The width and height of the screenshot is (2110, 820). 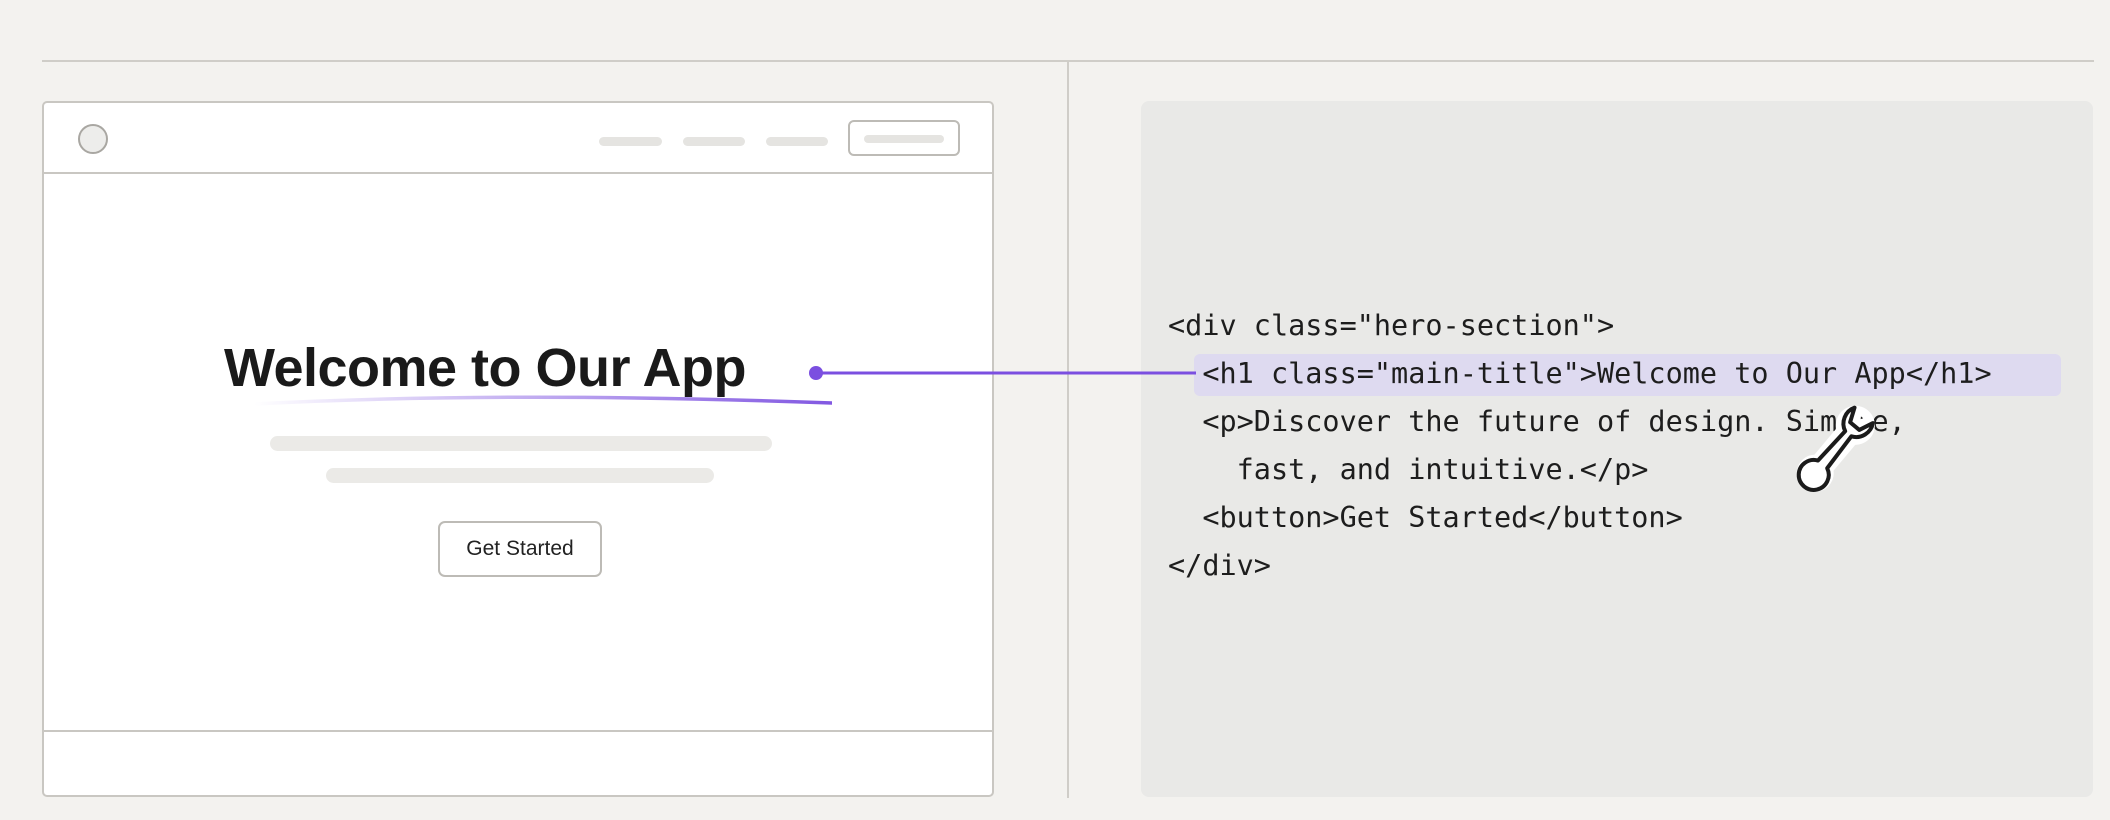 I want to click on code-line: fast, and intuitive.</p>, so click(x=1408, y=470).